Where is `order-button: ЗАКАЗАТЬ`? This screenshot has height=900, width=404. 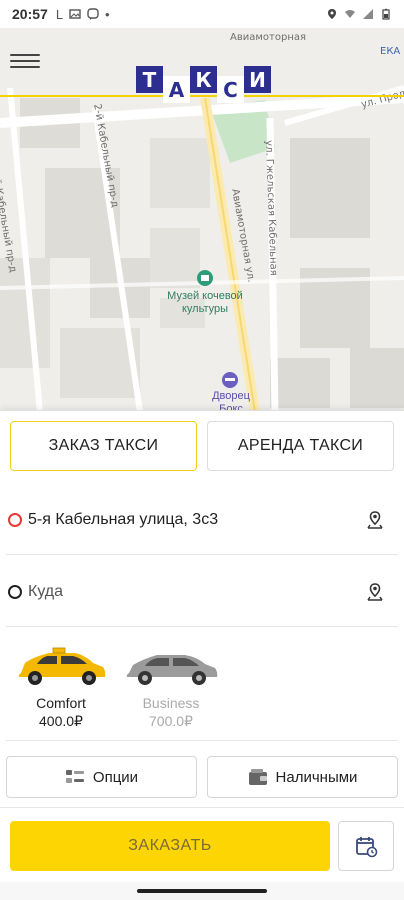 order-button: ЗАКАЗАТЬ is located at coordinates (170, 846).